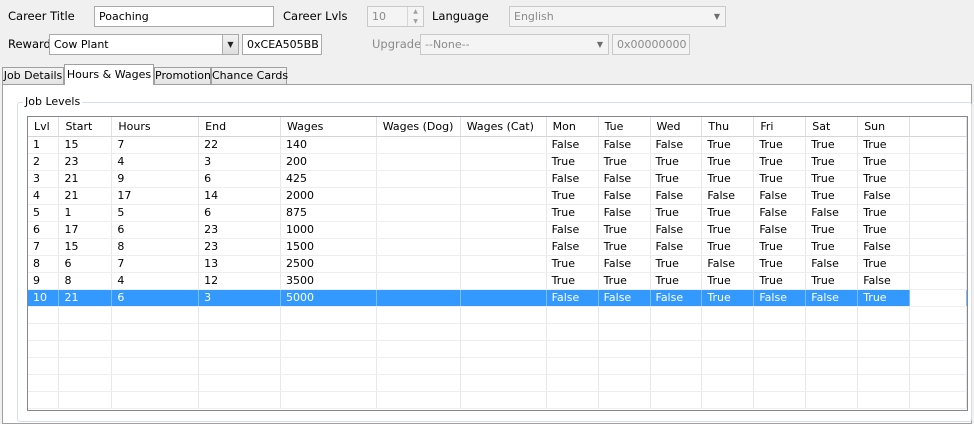  I want to click on table-row: 3 21 9 6 425 False False True True True True True, so click(497, 179).